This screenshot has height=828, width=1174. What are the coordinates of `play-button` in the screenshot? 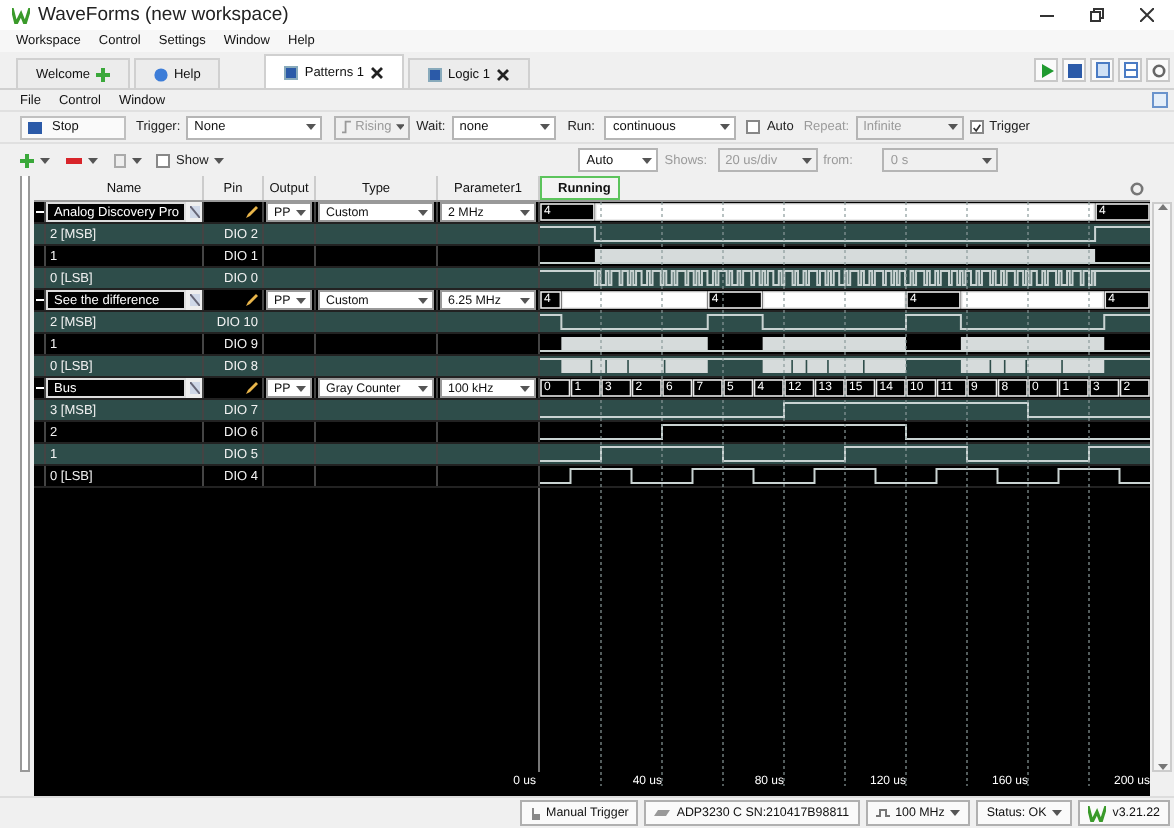 It's located at (1046, 70).